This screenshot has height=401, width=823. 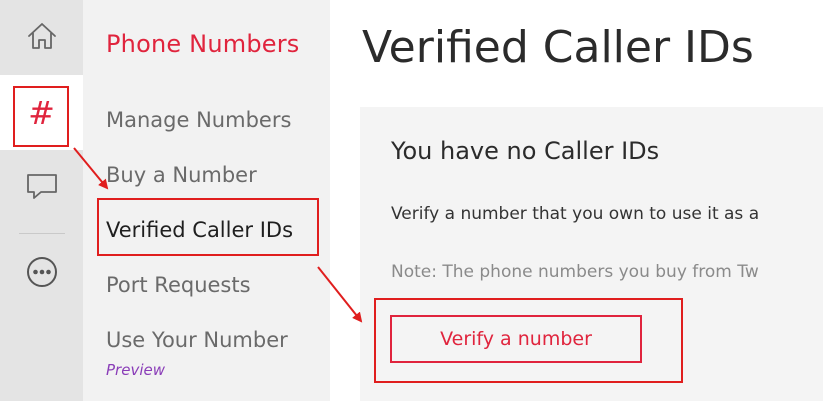 I want to click on arrow-to-verify-button, so click(x=340, y=294).